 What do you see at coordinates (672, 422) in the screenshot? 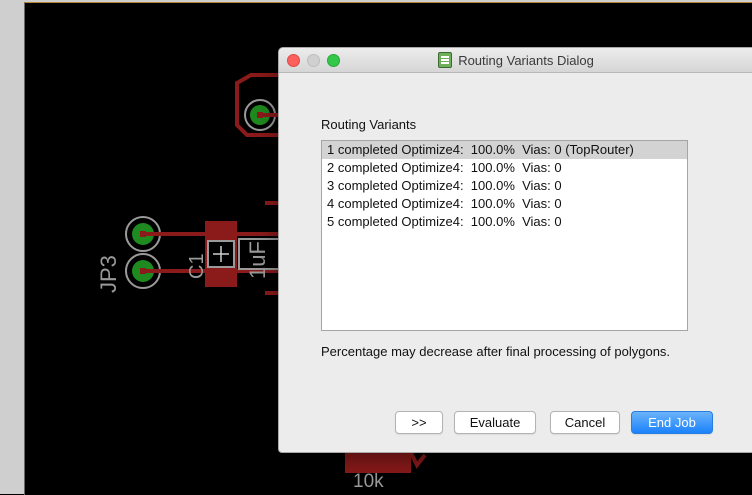
I see `end-job-button: End Job` at bounding box center [672, 422].